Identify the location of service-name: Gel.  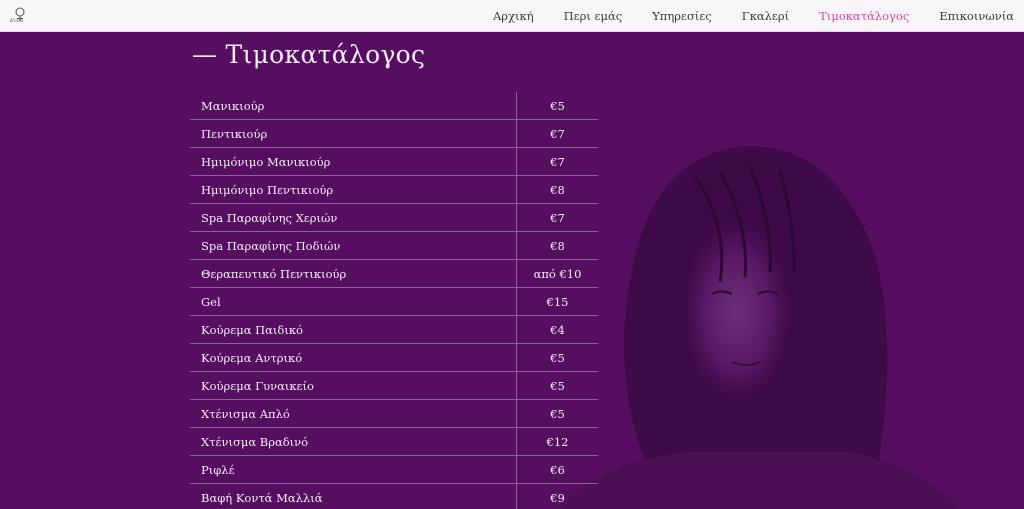
(353, 301).